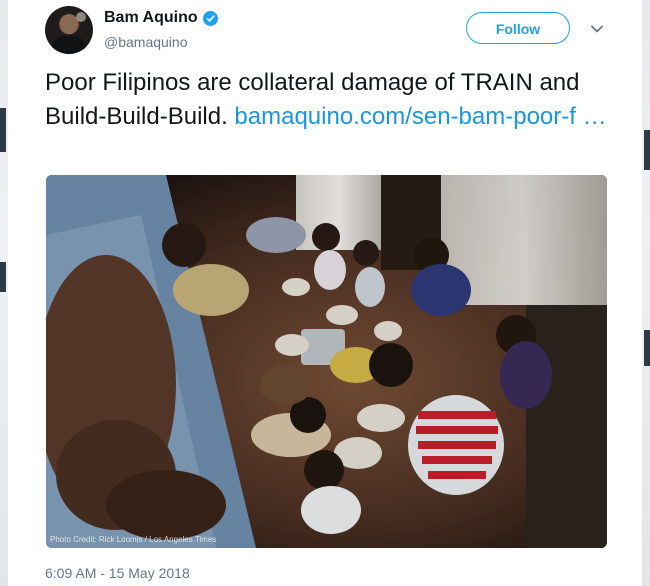 This screenshot has width=650, height=586. What do you see at coordinates (69, 30) in the screenshot?
I see `avatar` at bounding box center [69, 30].